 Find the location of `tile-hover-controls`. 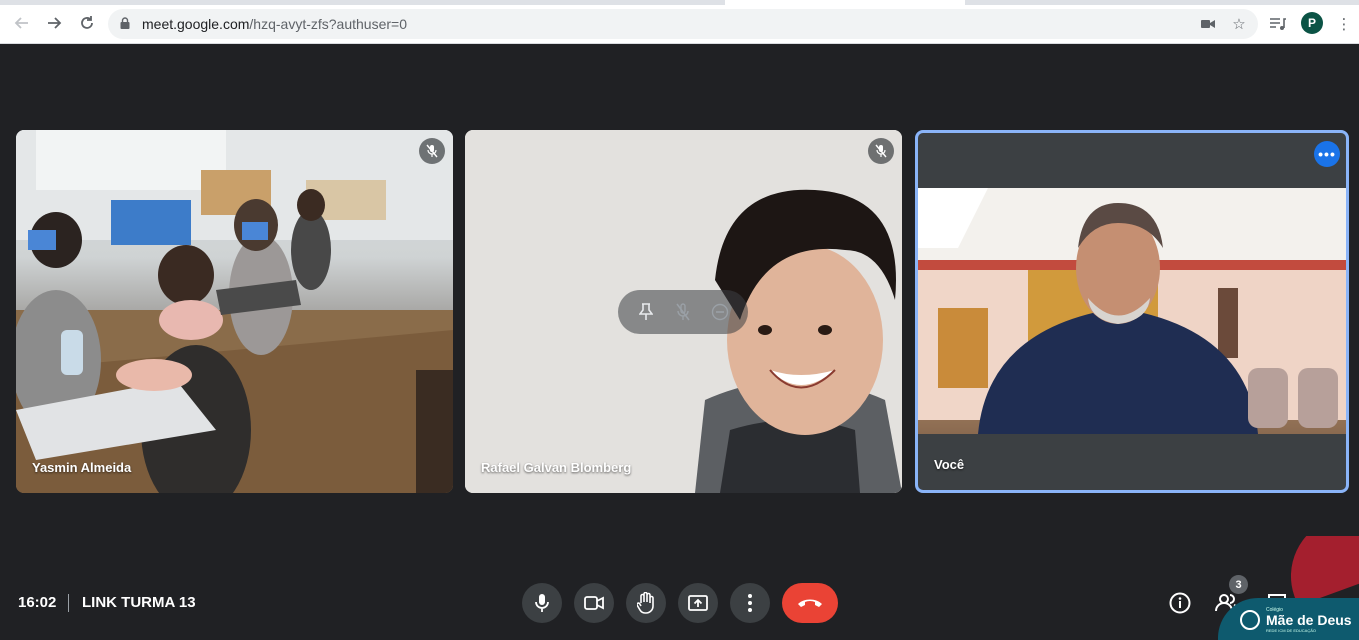

tile-hover-controls is located at coordinates (683, 312).